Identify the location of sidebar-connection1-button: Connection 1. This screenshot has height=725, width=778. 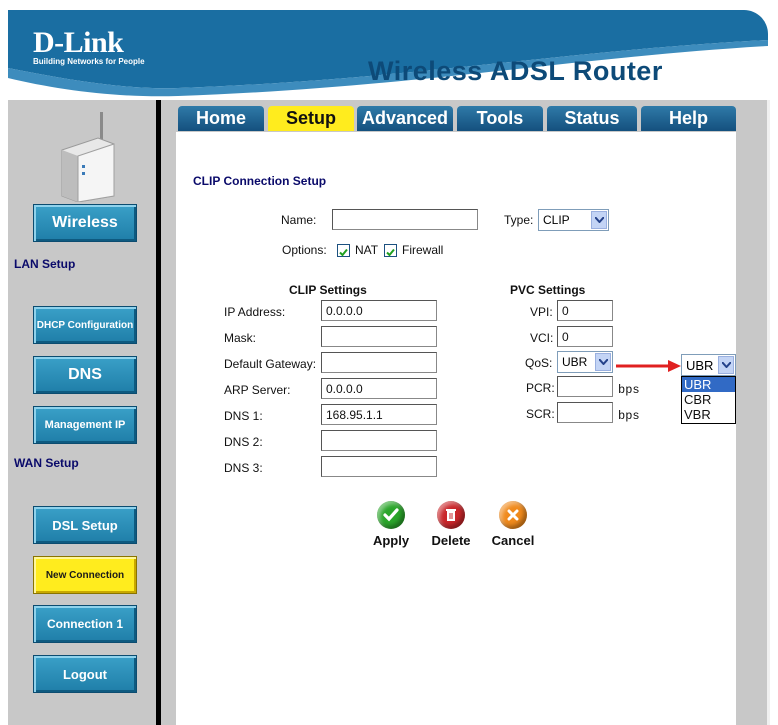
(85, 624).